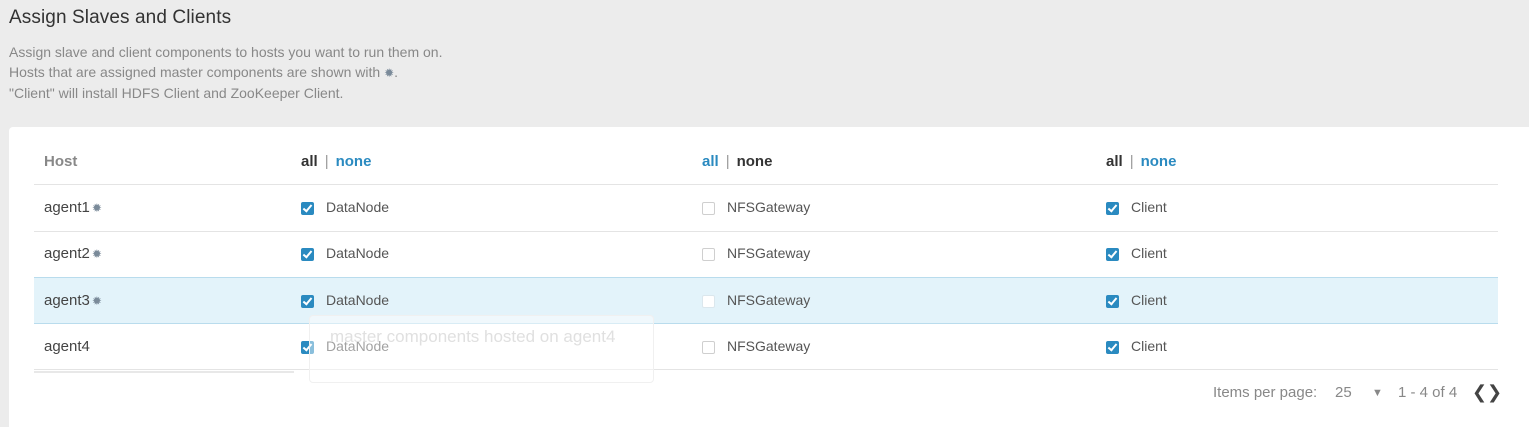  What do you see at coordinates (766, 369) in the screenshot?
I see `row-divider` at bounding box center [766, 369].